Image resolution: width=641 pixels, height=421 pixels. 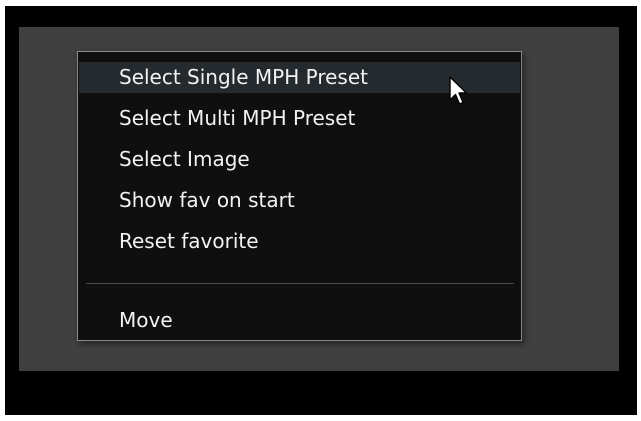 What do you see at coordinates (299, 320) in the screenshot?
I see `menu-item-move: Move` at bounding box center [299, 320].